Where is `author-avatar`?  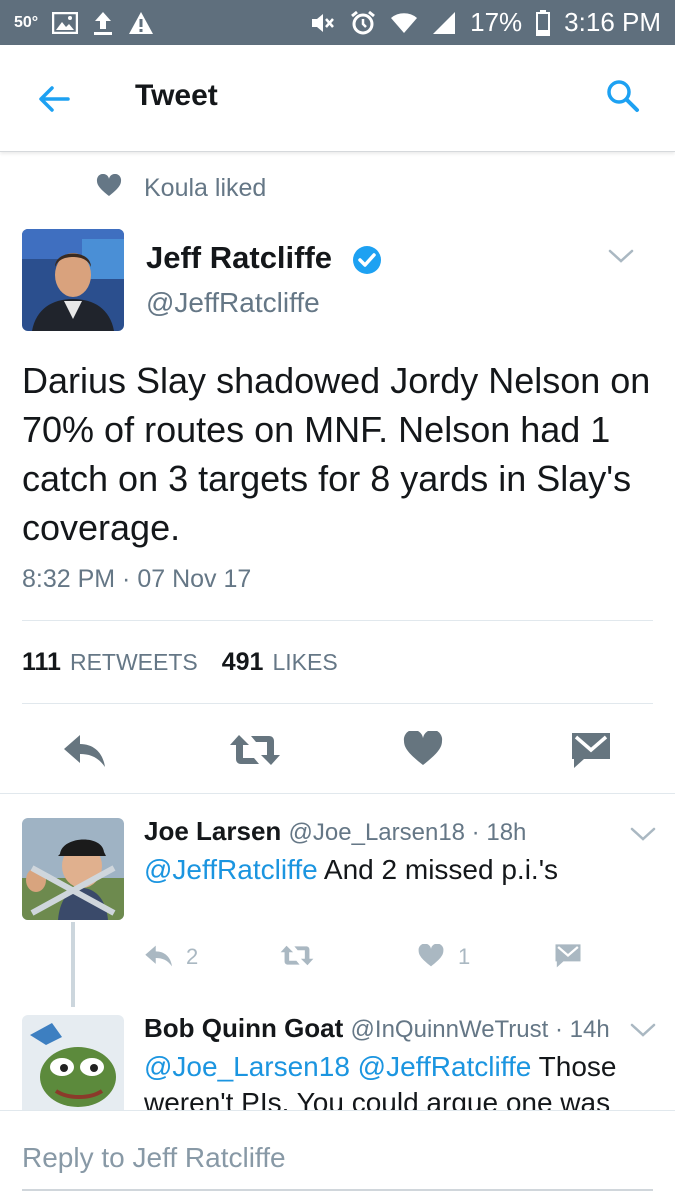
author-avatar is located at coordinates (73, 280).